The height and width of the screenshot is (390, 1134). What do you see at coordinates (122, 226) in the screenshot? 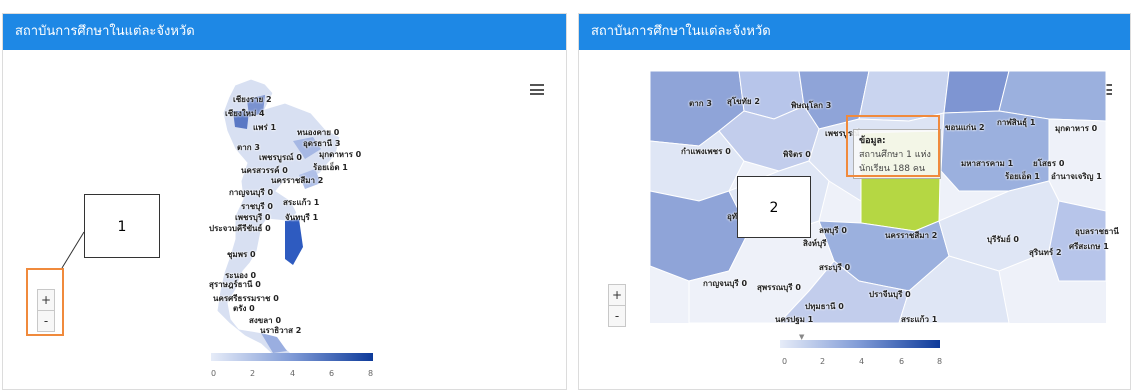
I see `callout-1: 1` at bounding box center [122, 226].